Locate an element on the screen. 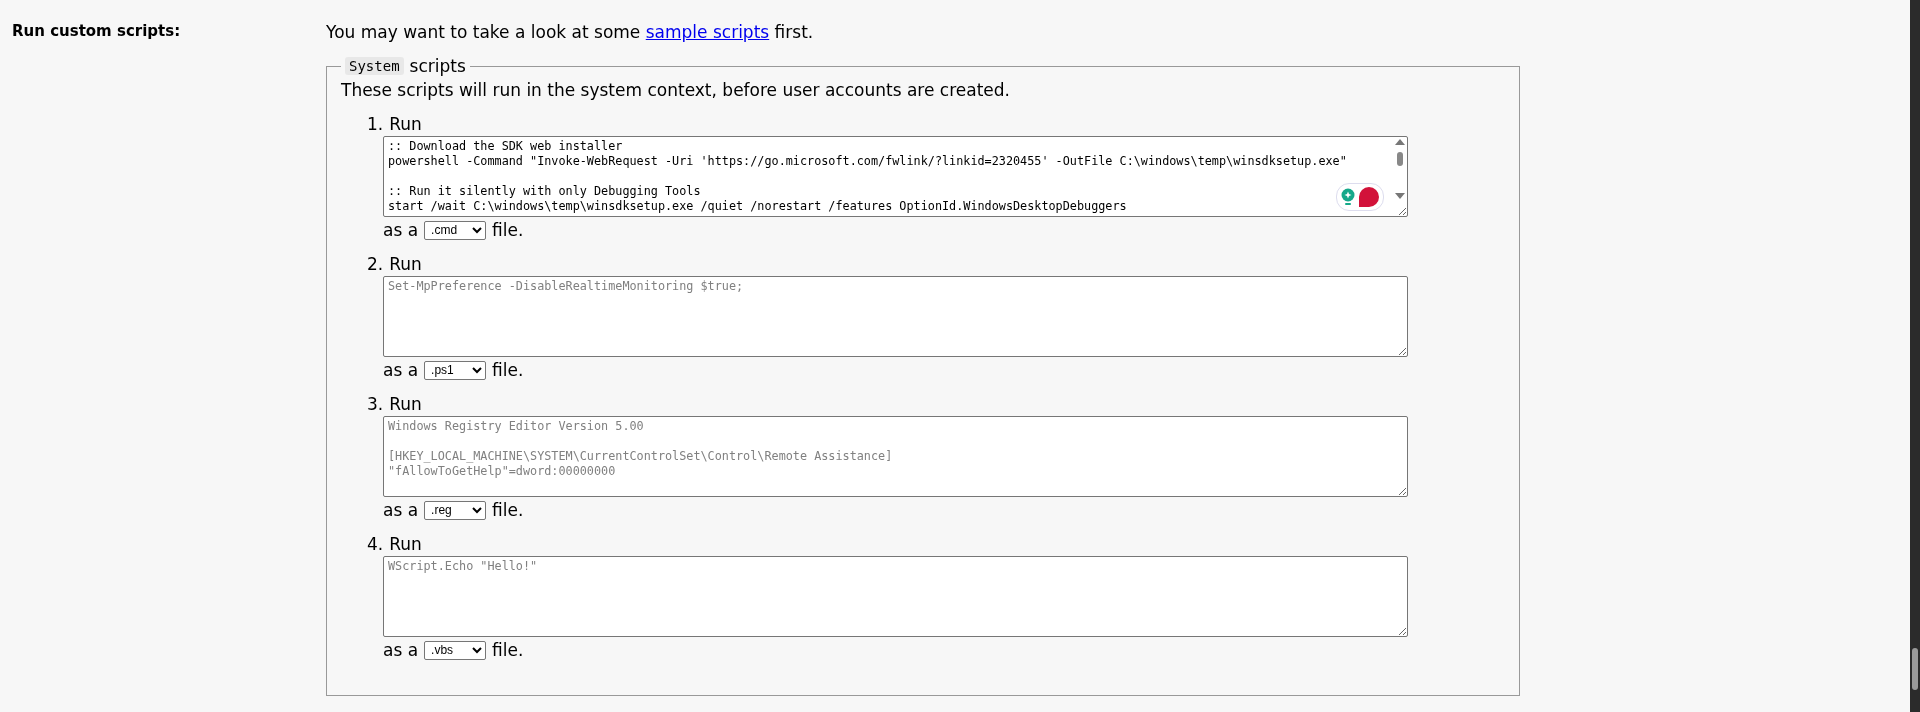 This screenshot has height=712, width=1920. extension-select: .vbs is located at coordinates (455, 650).